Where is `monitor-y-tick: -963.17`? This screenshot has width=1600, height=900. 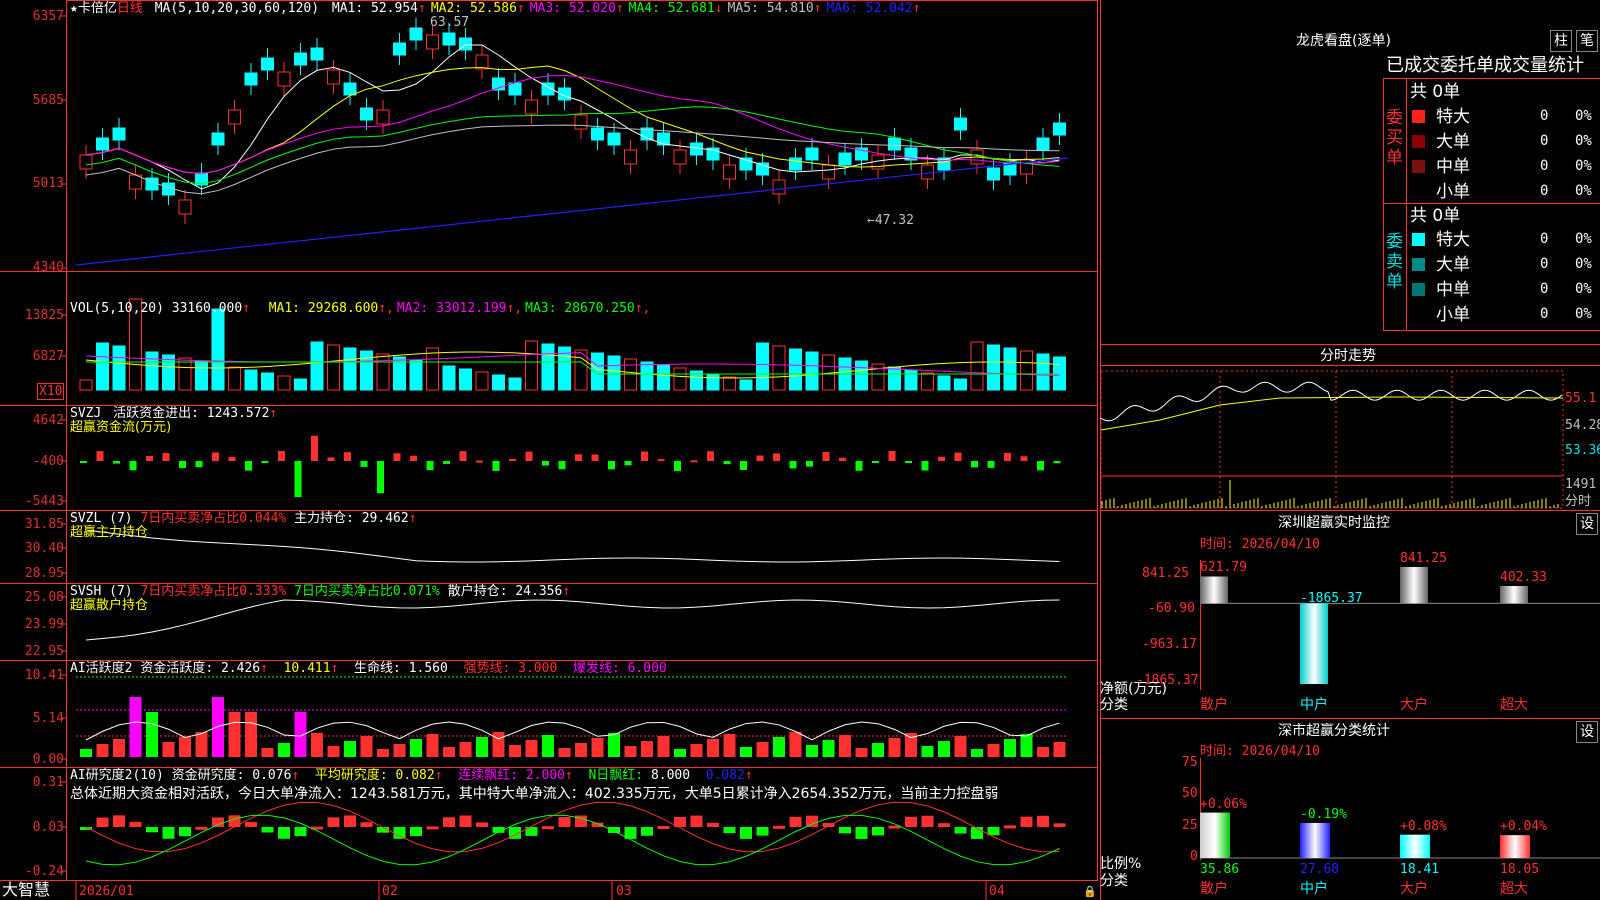
monitor-y-tick: -963.17 is located at coordinates (1169, 644).